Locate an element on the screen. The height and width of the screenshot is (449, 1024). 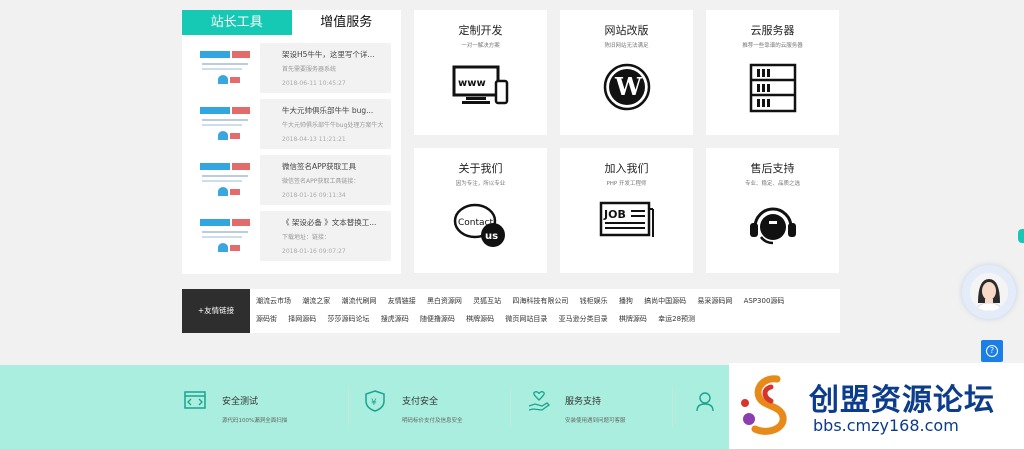
article-excerpt: 首先需要服务器系统 is located at coordinates (309, 69).